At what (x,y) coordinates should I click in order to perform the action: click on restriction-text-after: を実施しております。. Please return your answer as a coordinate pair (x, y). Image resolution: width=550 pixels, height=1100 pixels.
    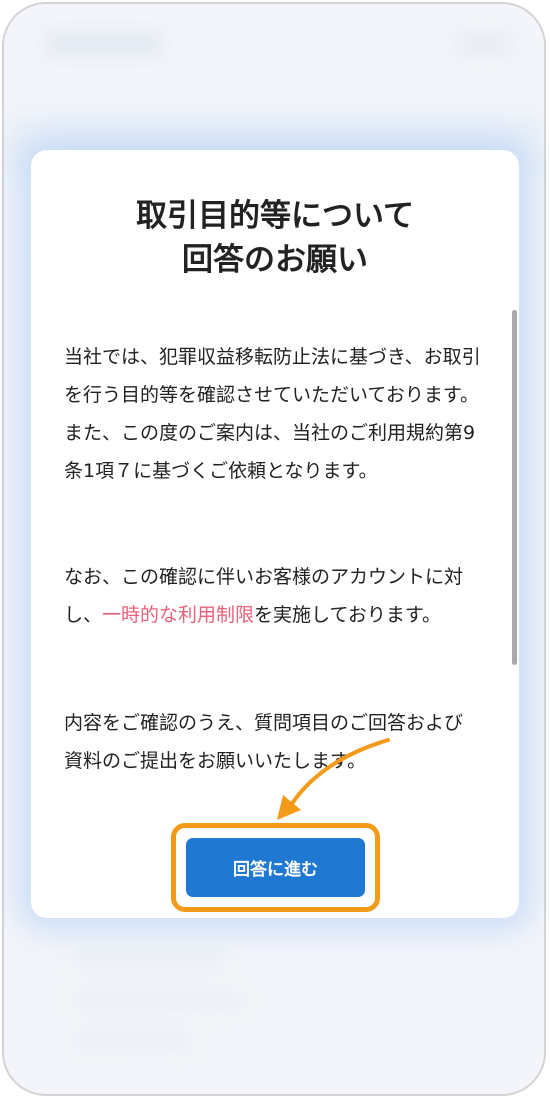
    Looking at the image, I should click on (347, 615).